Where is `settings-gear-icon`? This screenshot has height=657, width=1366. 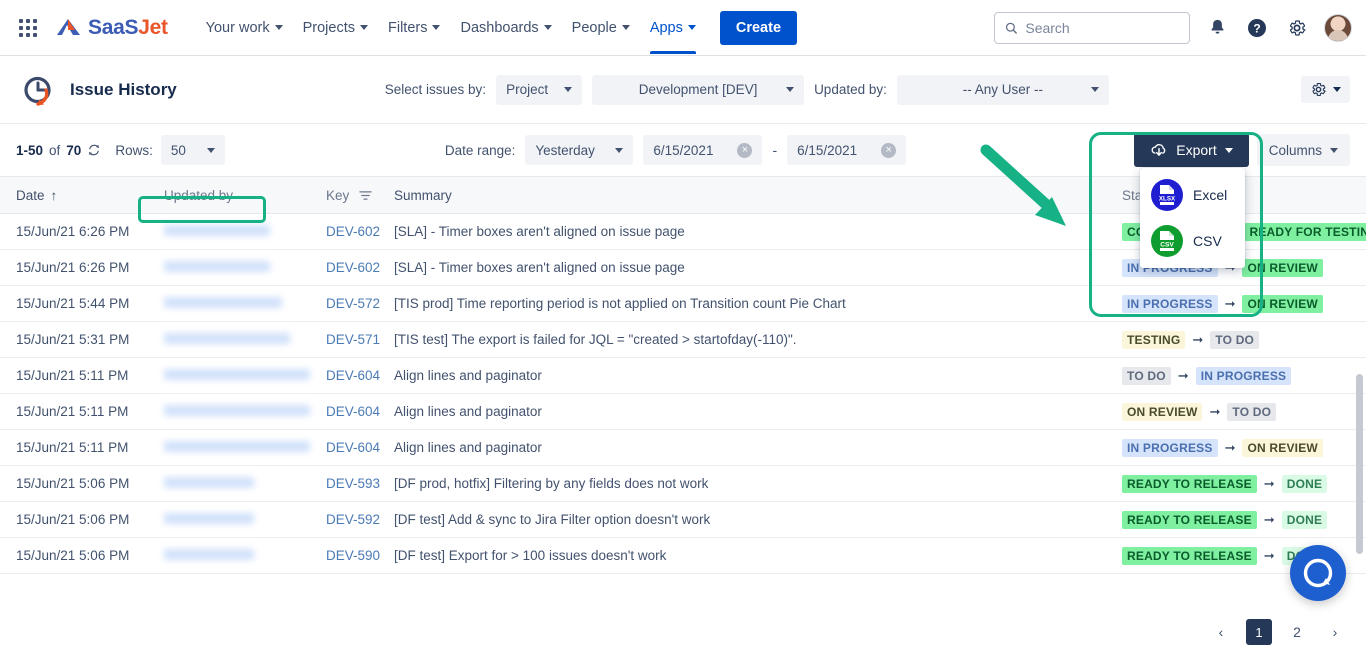 settings-gear-icon is located at coordinates (1297, 28).